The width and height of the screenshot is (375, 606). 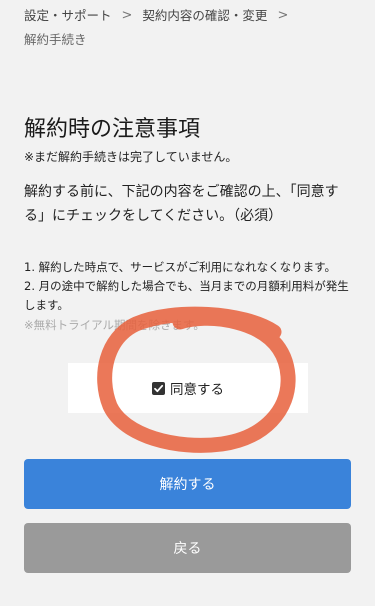 I want to click on breadcrumb: 設定・サポート > 契約内容の確認・変更 > 解約手続き, so click(x=189, y=28).